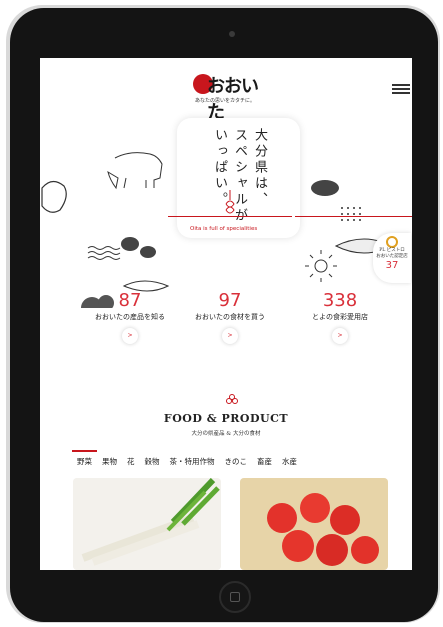 This screenshot has height=627, width=443. I want to click on stat-shops-label: とよの食彩愛用店, so click(340, 317).